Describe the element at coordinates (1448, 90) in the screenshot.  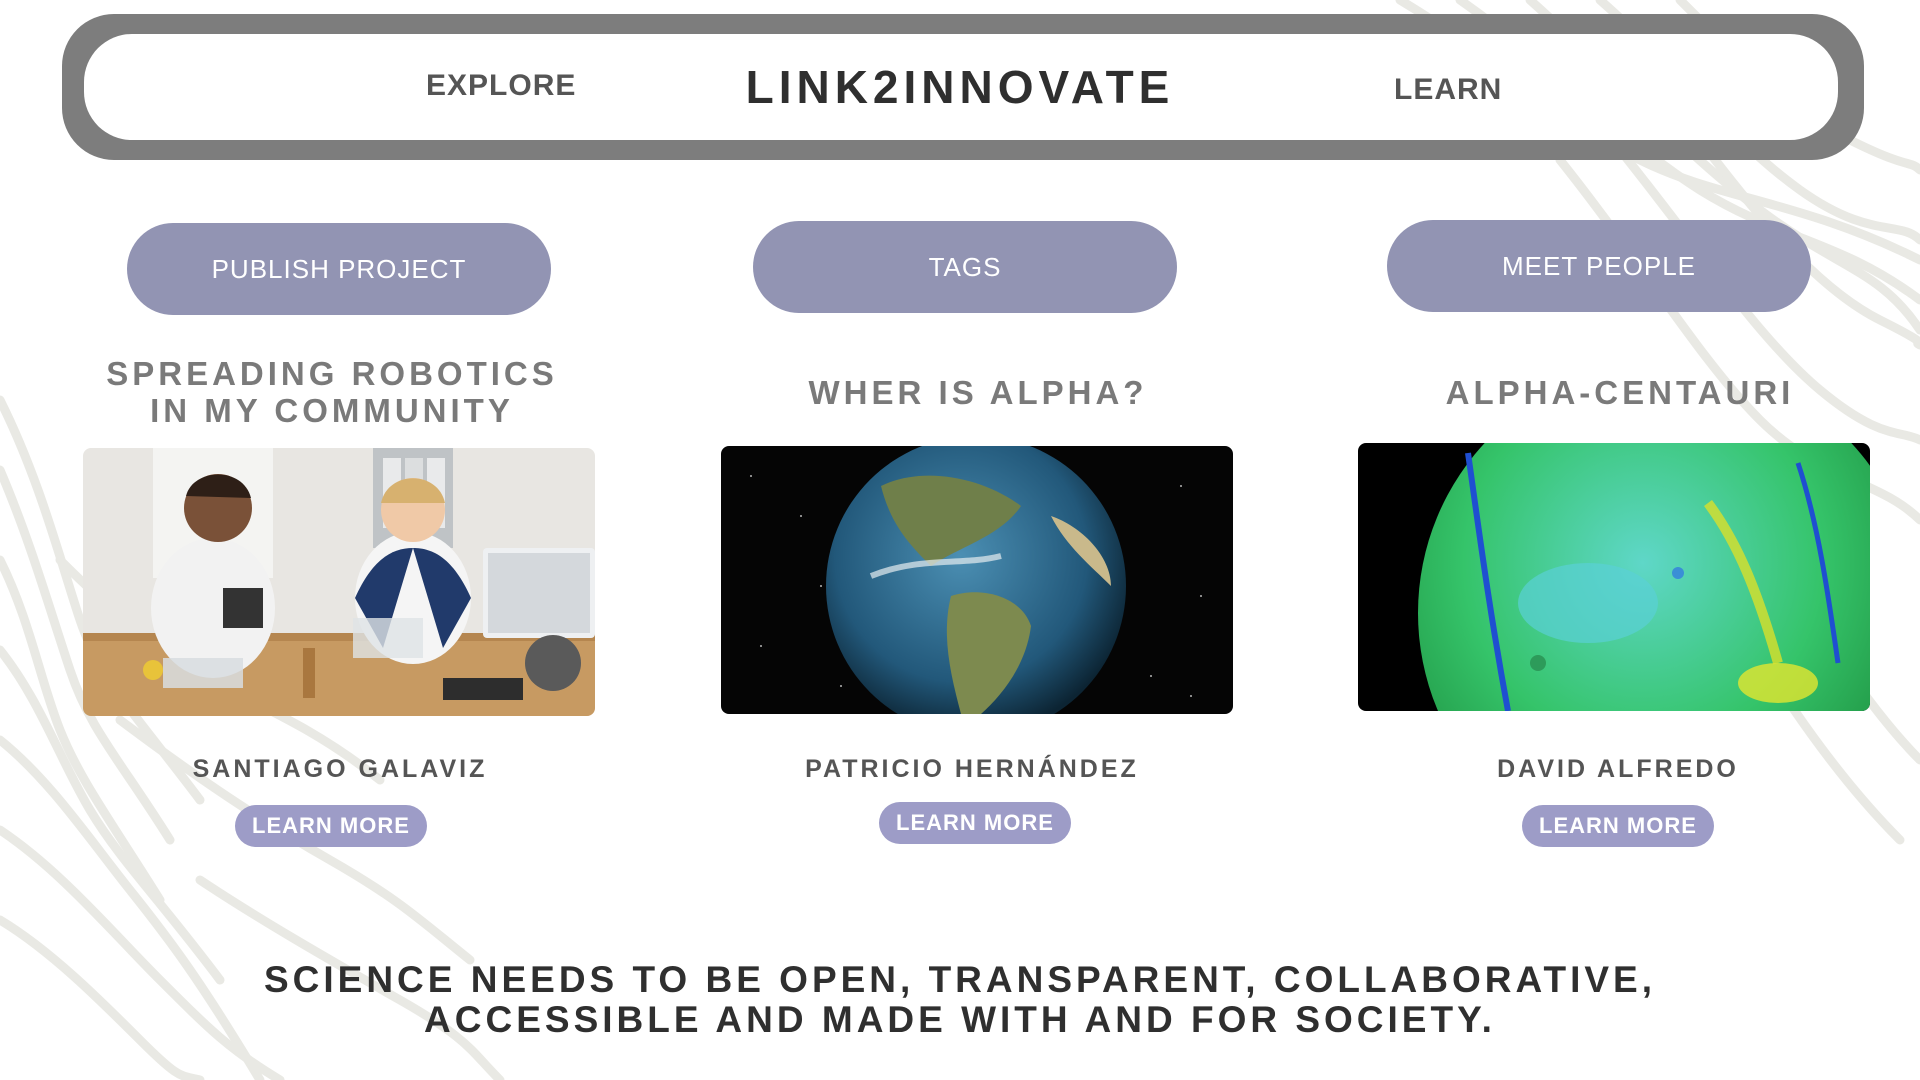
I see `nav-learn-link: LEARN` at that location.